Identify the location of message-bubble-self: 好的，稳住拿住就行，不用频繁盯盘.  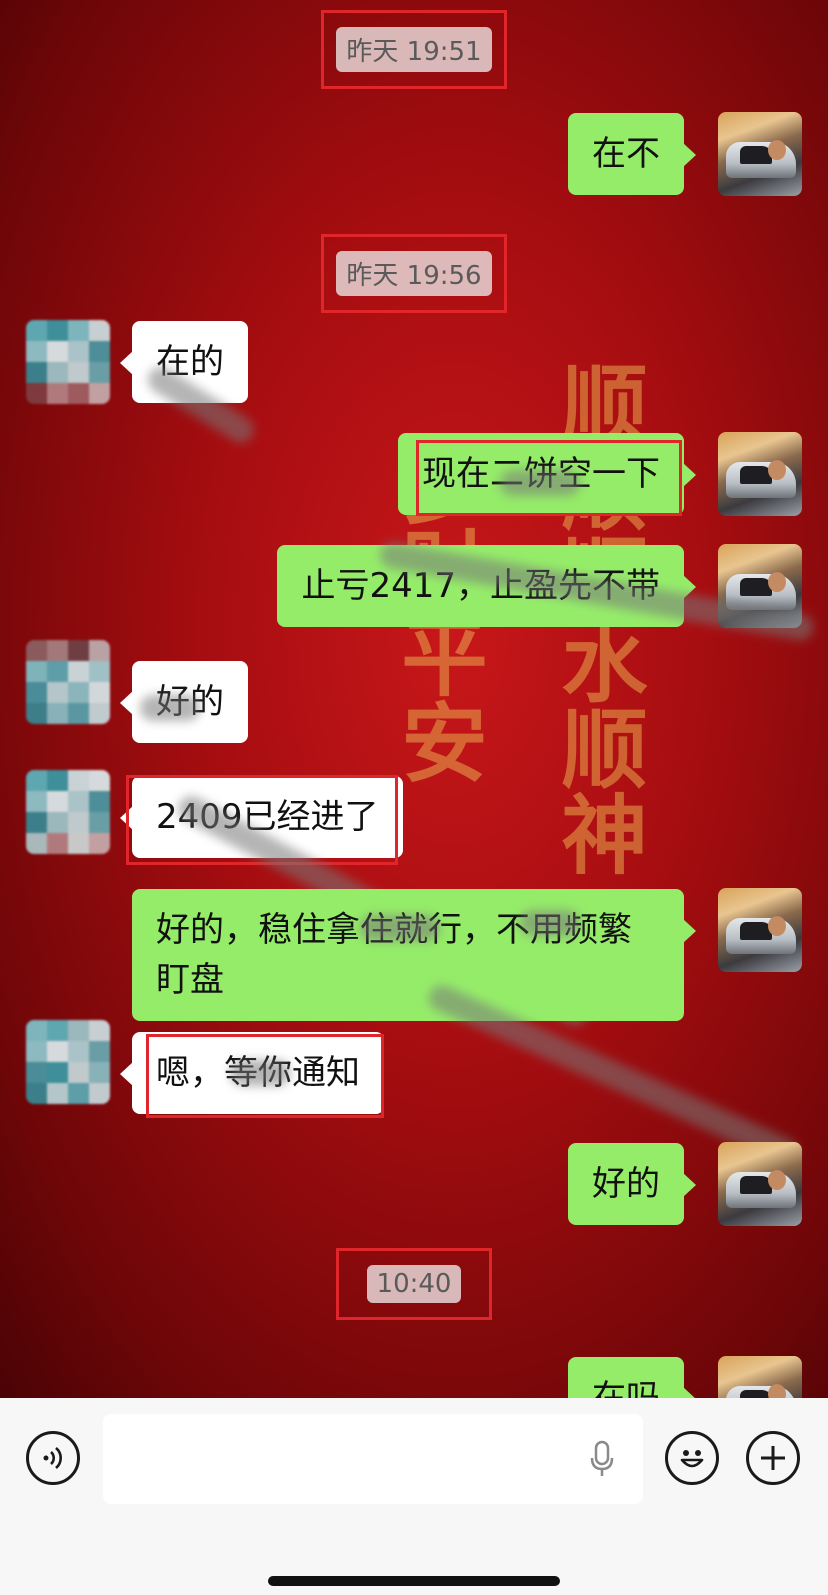
(414, 955).